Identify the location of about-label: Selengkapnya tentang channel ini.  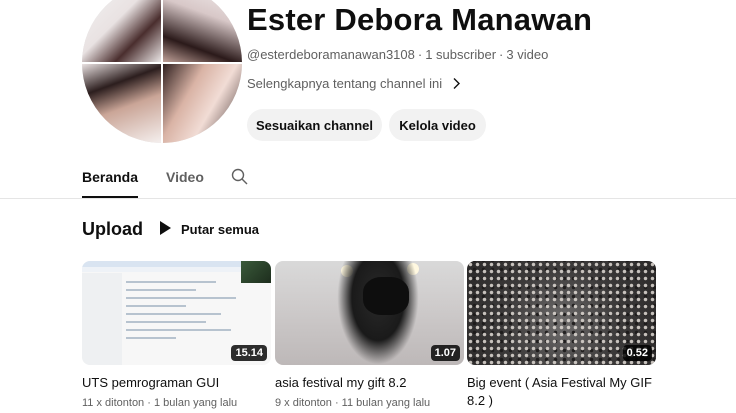
(345, 83).